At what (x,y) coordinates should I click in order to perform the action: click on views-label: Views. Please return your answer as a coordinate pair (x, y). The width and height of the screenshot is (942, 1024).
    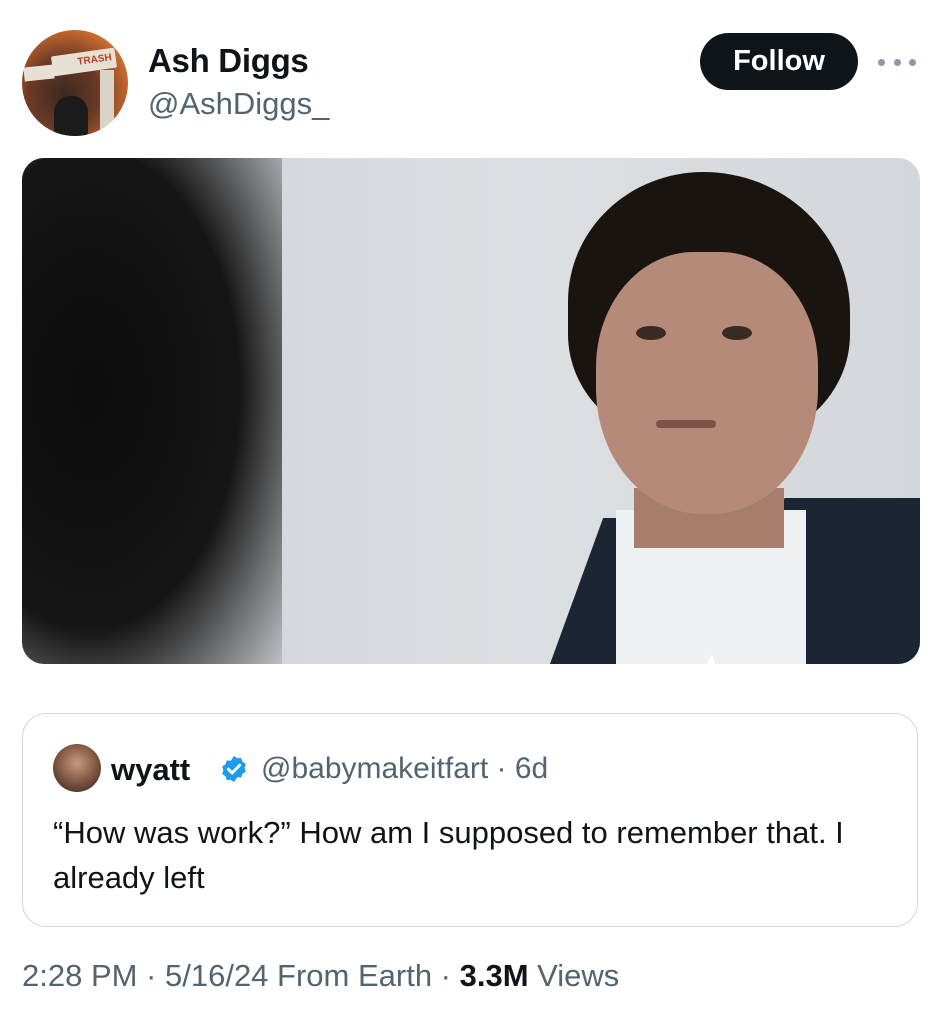
    Looking at the image, I should click on (574, 975).